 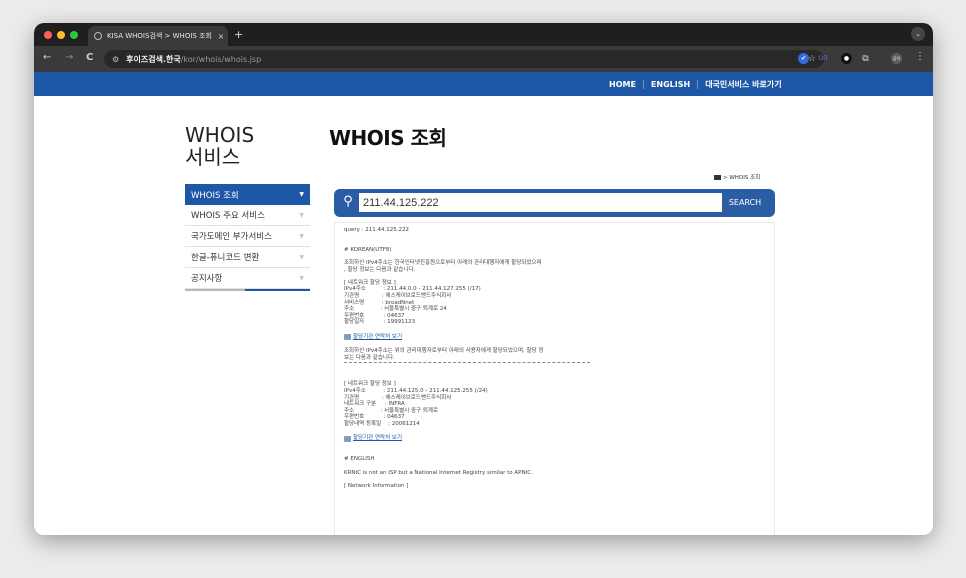 I want to click on sidebar-item-label: 한글-퓨니코드 변환, so click(x=225, y=258).